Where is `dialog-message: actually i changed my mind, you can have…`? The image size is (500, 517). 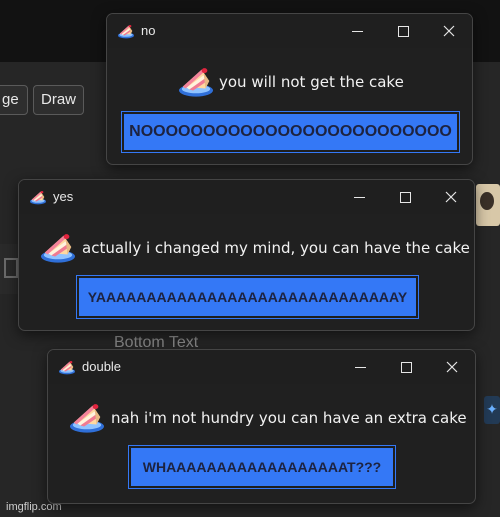 dialog-message: actually i changed my mind, you can have… is located at coordinates (276, 248).